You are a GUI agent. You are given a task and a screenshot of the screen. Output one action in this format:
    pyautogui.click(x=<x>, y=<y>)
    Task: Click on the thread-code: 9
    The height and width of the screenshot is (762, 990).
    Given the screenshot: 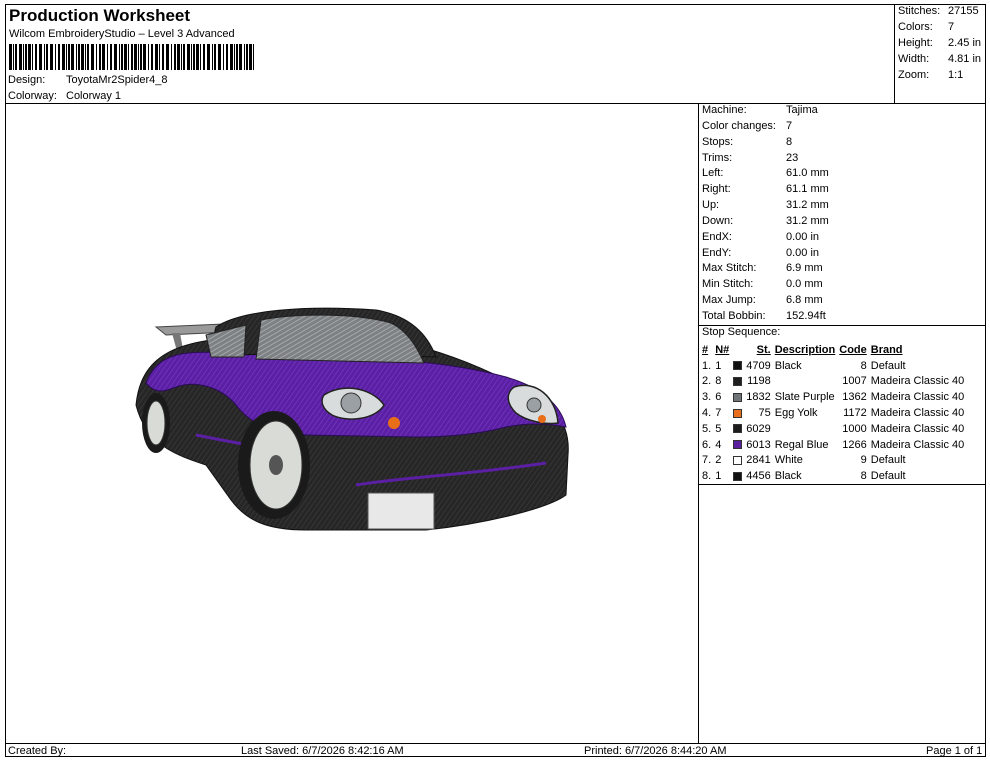 What is the action you would take?
    pyautogui.click(x=863, y=460)
    